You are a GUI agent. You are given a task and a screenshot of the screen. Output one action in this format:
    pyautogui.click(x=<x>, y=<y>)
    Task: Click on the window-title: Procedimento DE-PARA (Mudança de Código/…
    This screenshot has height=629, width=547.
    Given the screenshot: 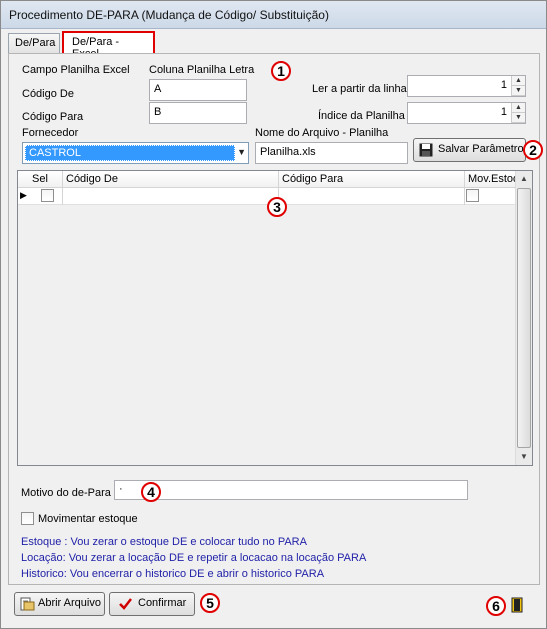 What is the action you would take?
    pyautogui.click(x=169, y=15)
    